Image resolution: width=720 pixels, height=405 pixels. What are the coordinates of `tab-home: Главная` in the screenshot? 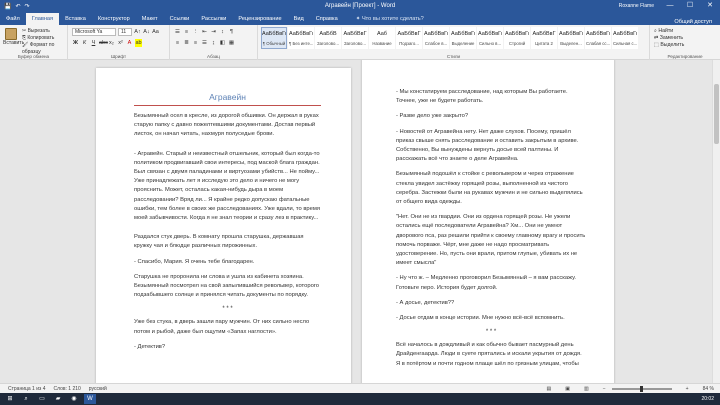 It's located at (42, 19).